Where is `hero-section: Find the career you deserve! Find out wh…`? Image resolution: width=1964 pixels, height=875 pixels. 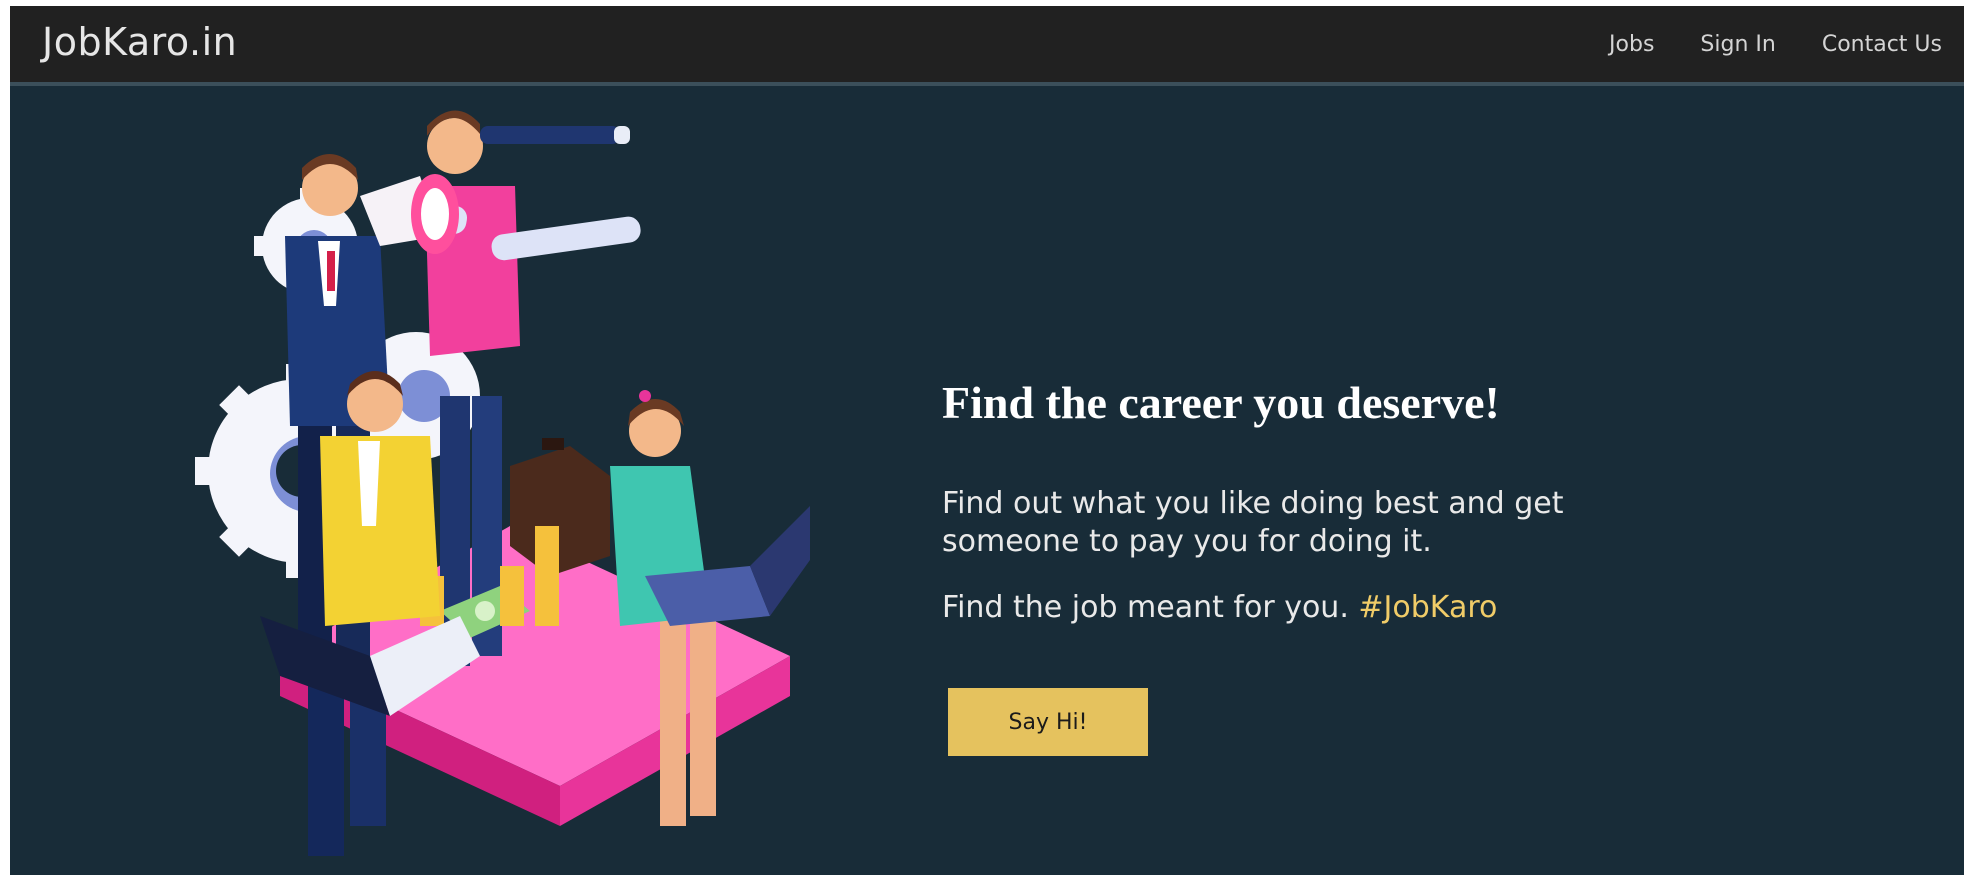
hero-section: Find the career you deserve! Find out wh… is located at coordinates (1292, 502).